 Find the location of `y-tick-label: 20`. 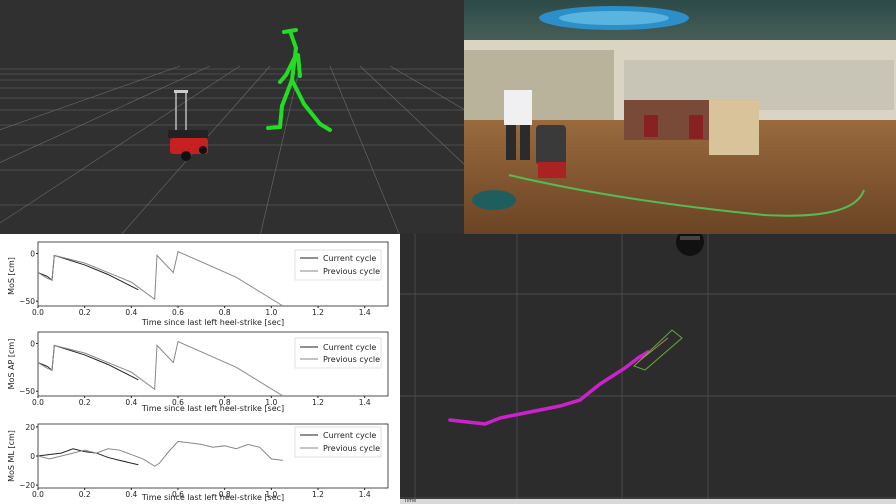

y-tick-label: 20 is located at coordinates (30, 427).